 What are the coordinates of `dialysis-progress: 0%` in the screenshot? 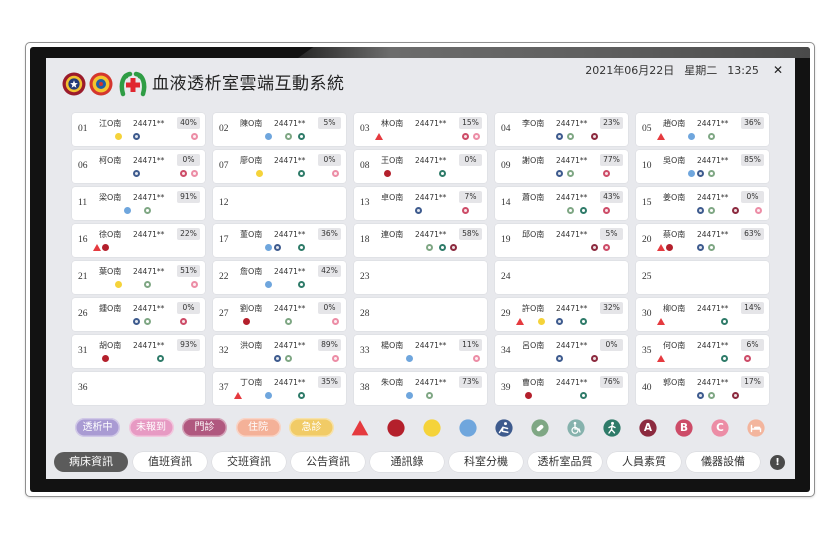 It's located at (329, 308).